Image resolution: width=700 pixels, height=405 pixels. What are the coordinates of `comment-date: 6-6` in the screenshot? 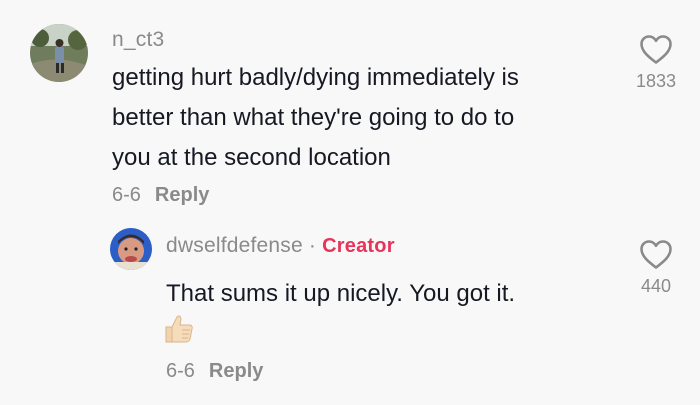 It's located at (126, 195).